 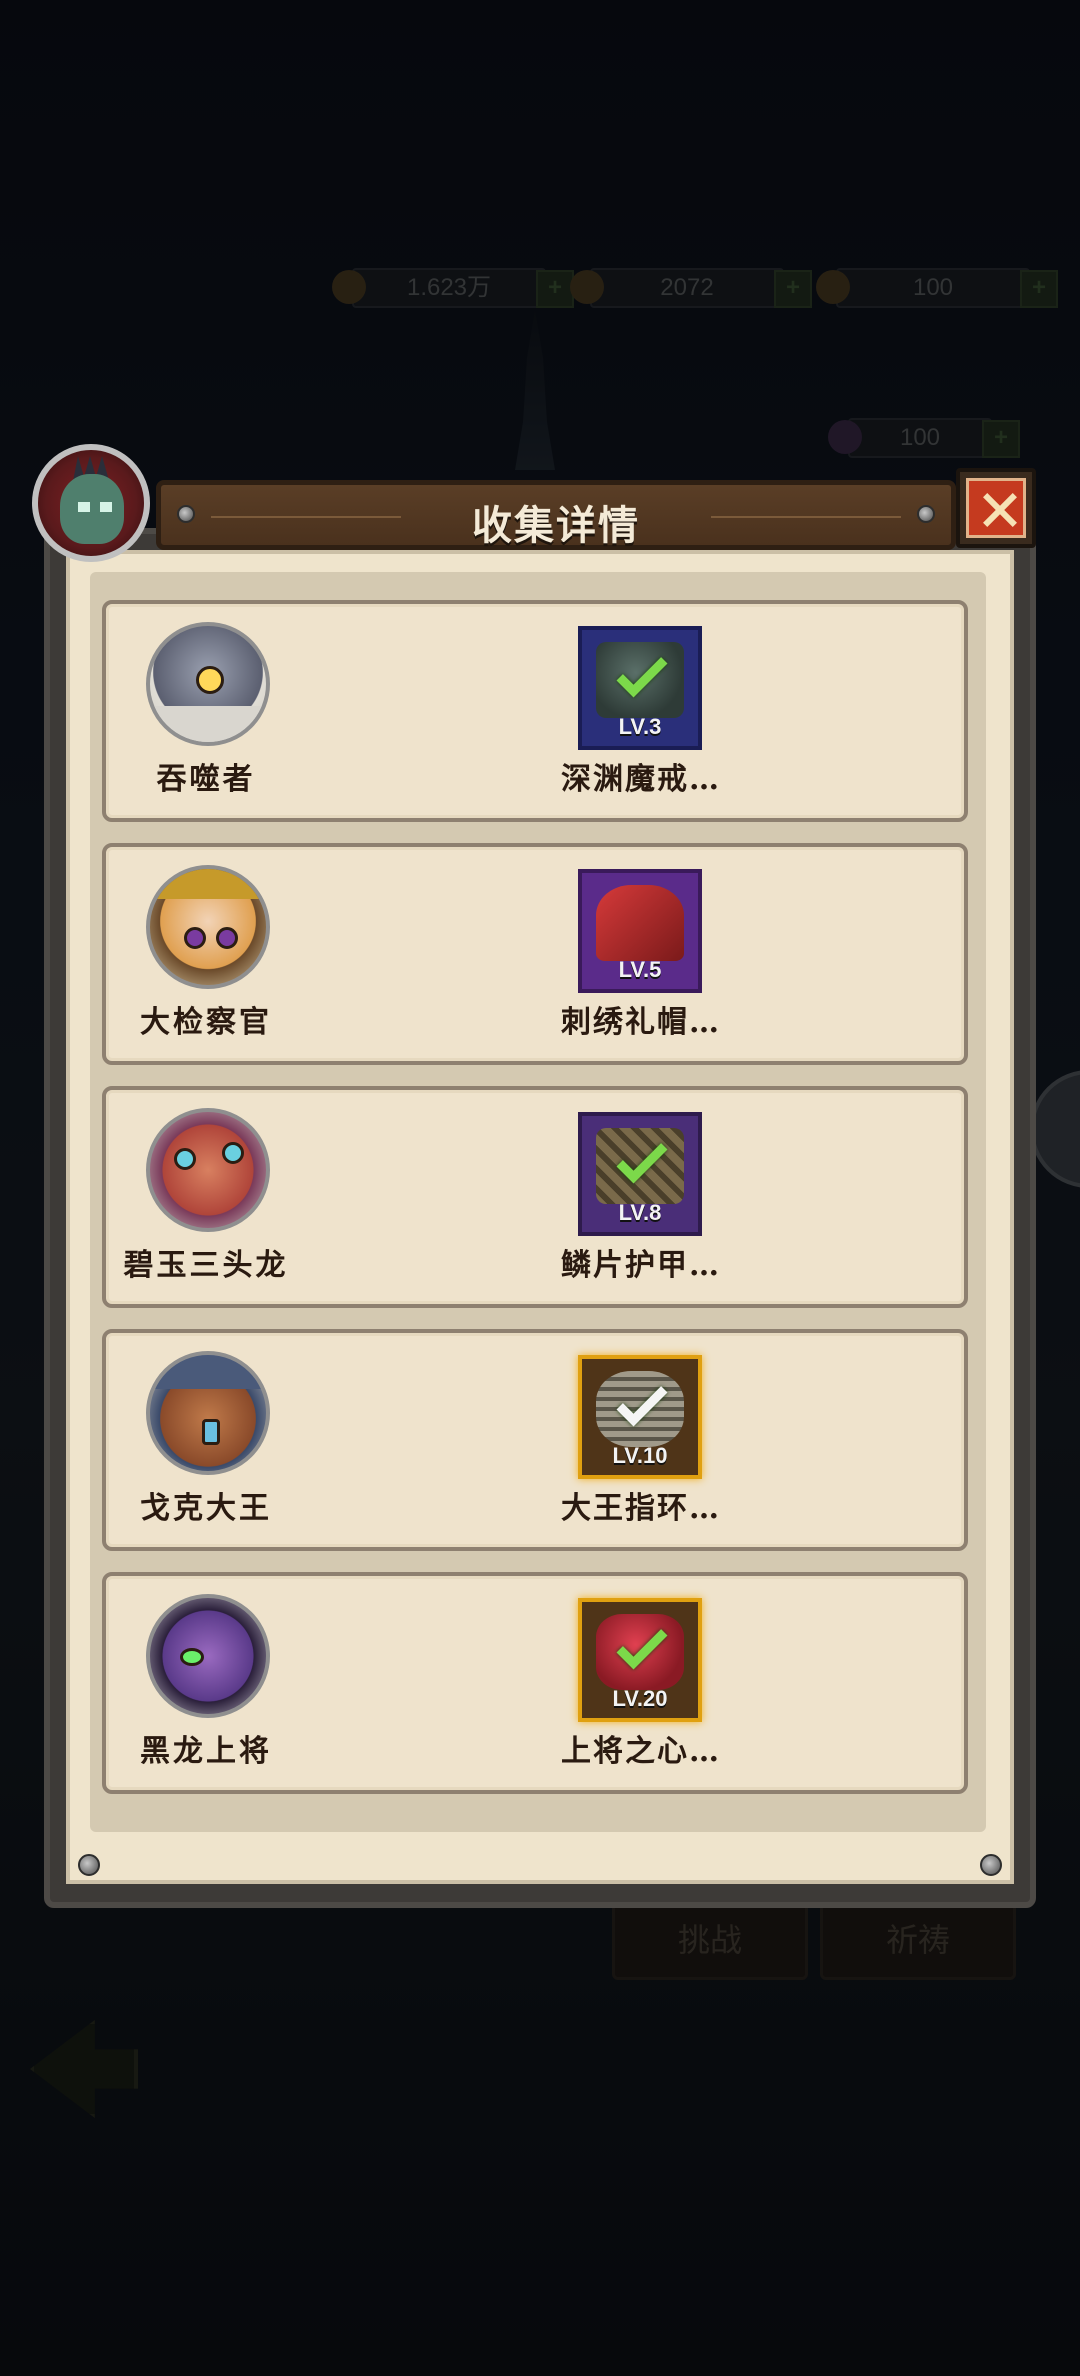 I want to click on close-button, so click(x=996, y=508).